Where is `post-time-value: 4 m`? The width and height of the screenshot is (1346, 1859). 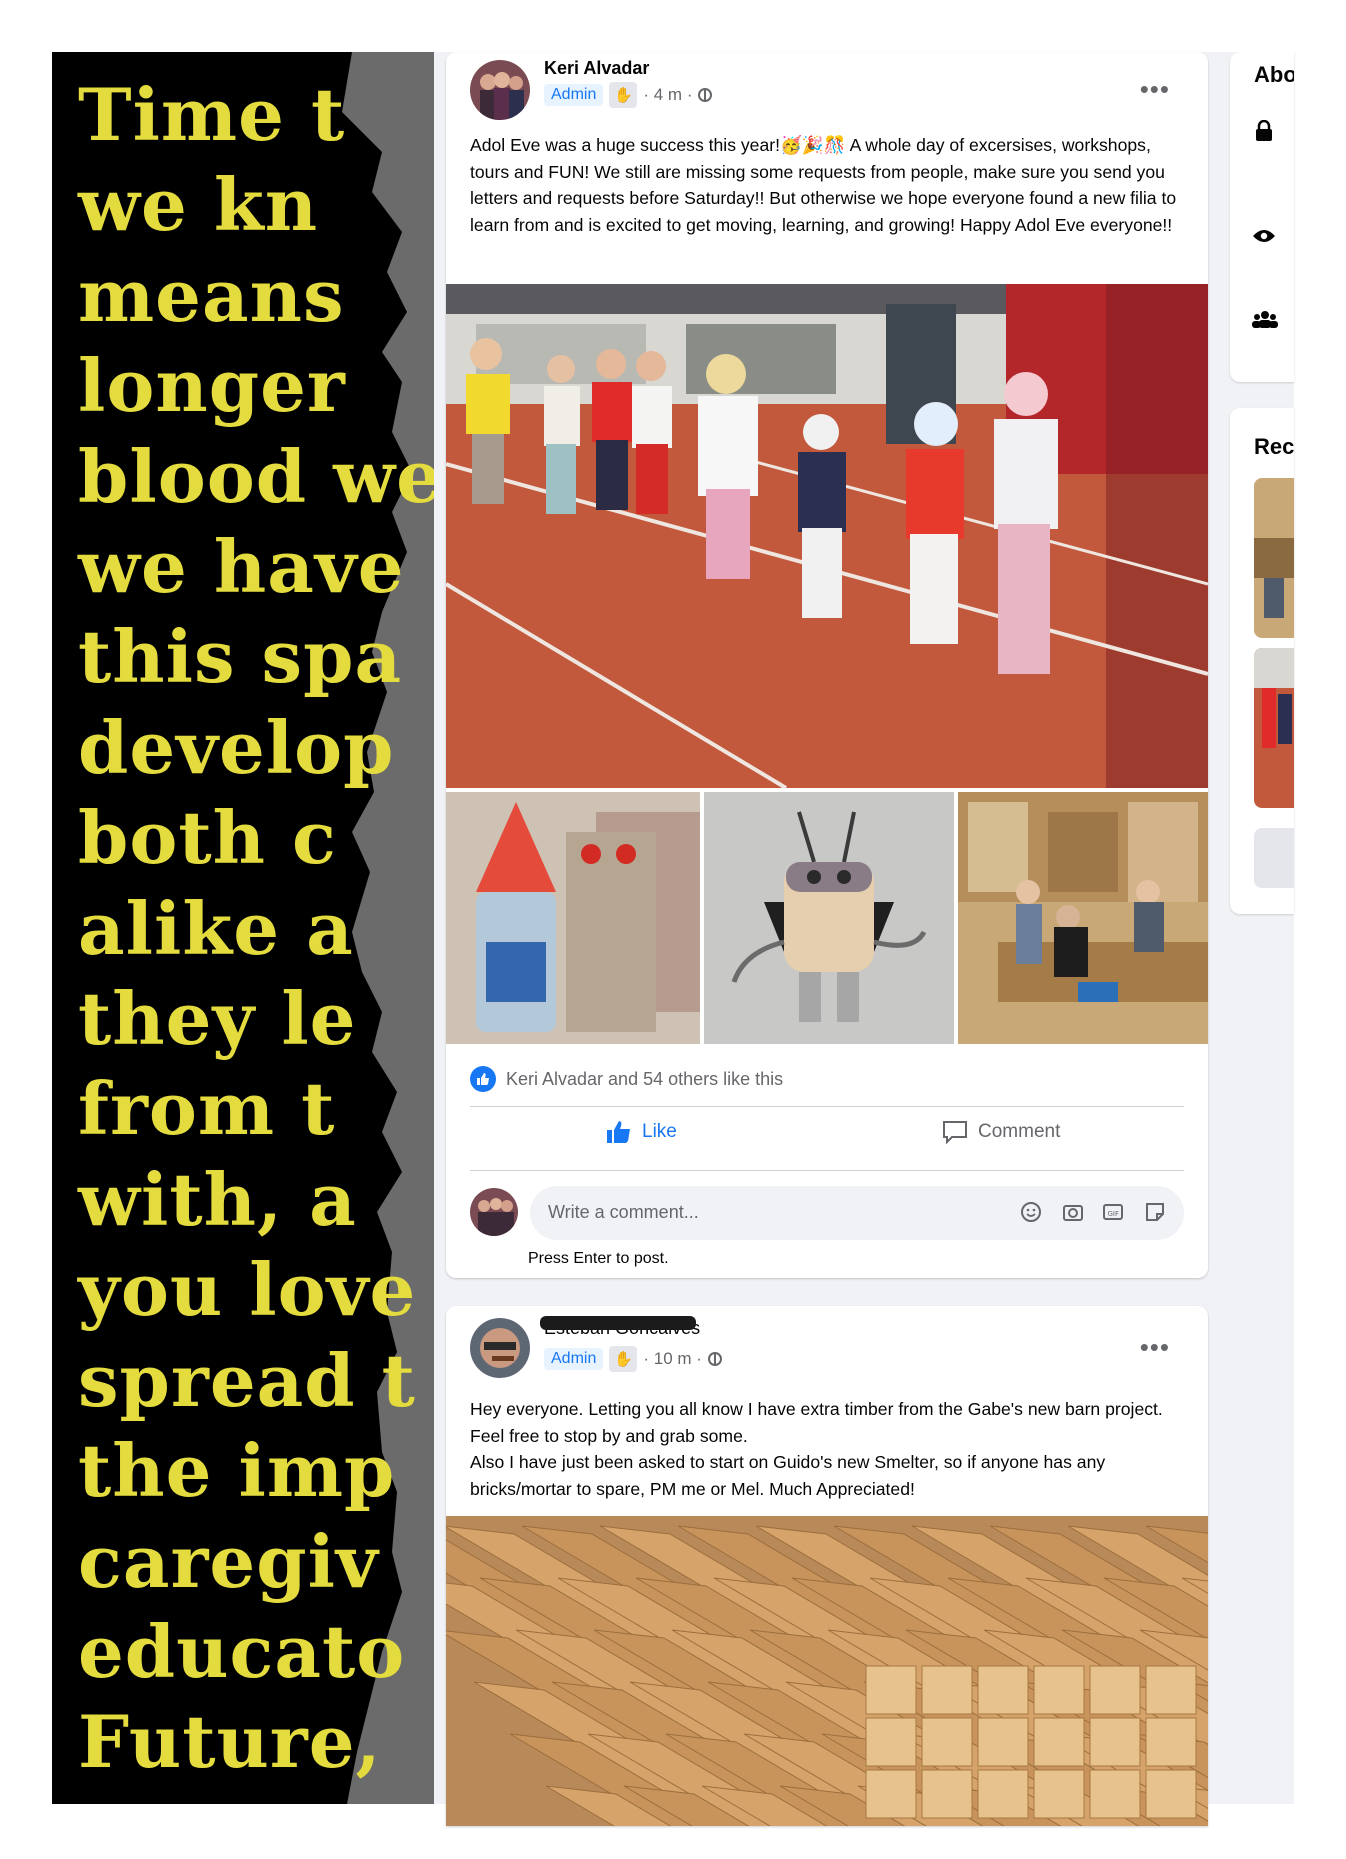
post-time-value: 4 m is located at coordinates (668, 94).